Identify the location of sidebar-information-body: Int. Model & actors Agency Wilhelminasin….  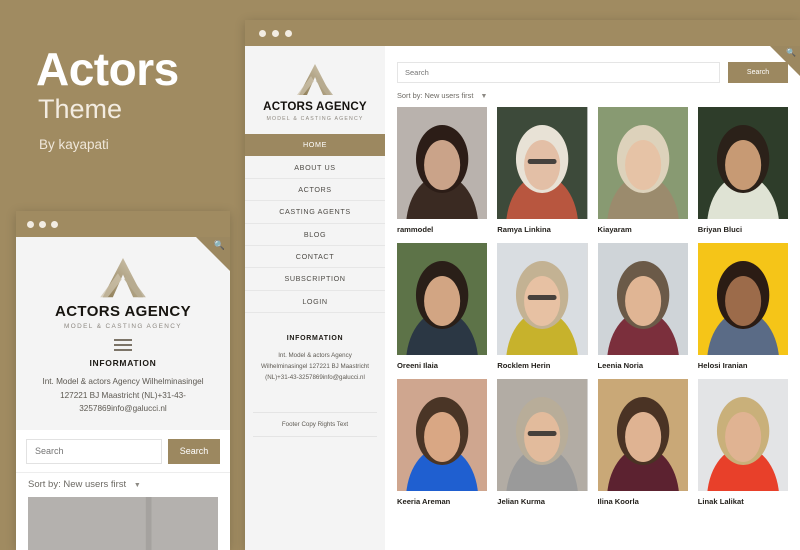
(315, 366).